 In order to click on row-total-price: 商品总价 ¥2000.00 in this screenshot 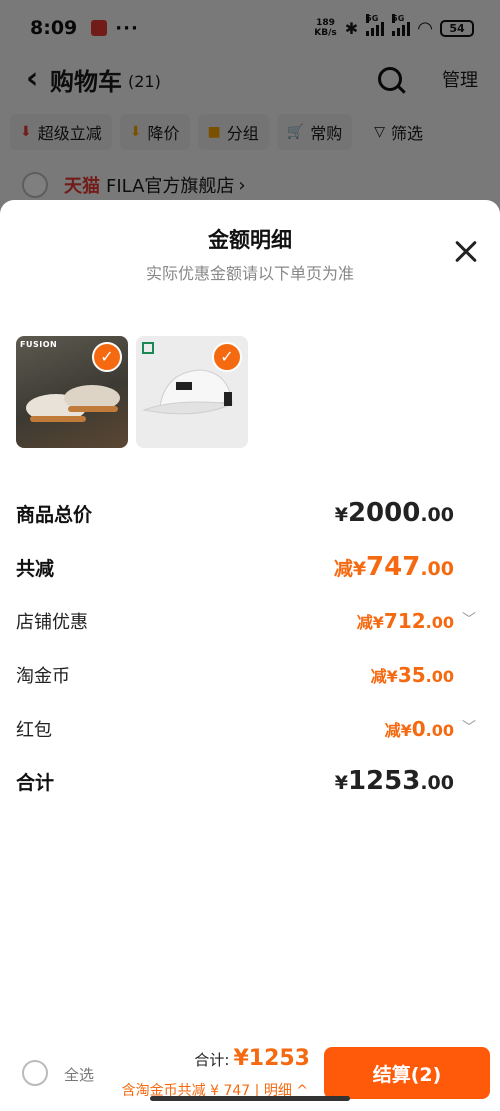, I will do `click(235, 513)`.